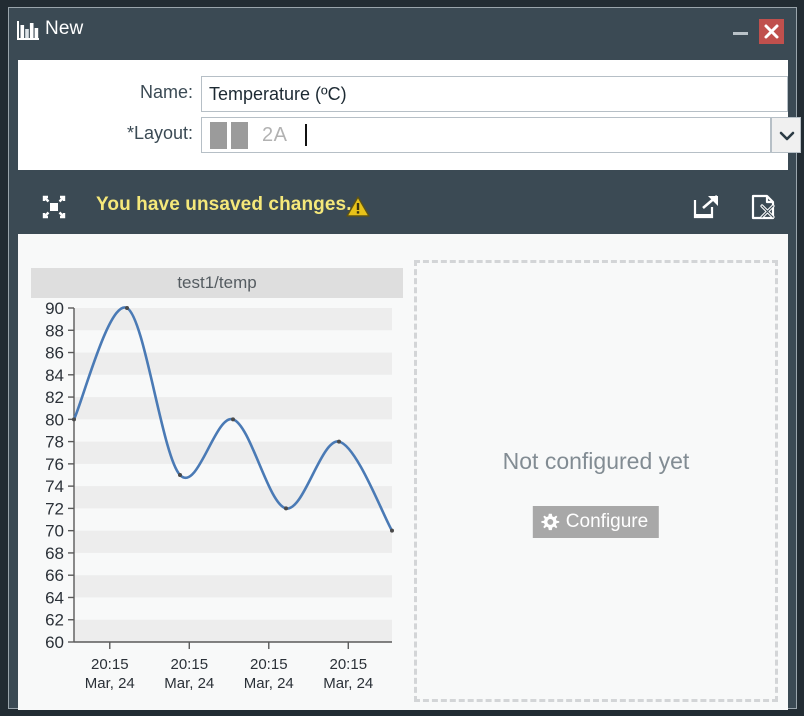 This screenshot has width=804, height=716. Describe the element at coordinates (54, 330) in the screenshot. I see `svg-text: 88` at that location.